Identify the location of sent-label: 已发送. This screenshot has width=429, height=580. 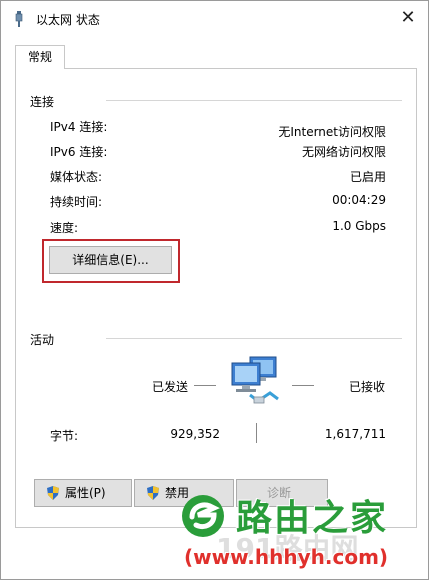
(170, 387).